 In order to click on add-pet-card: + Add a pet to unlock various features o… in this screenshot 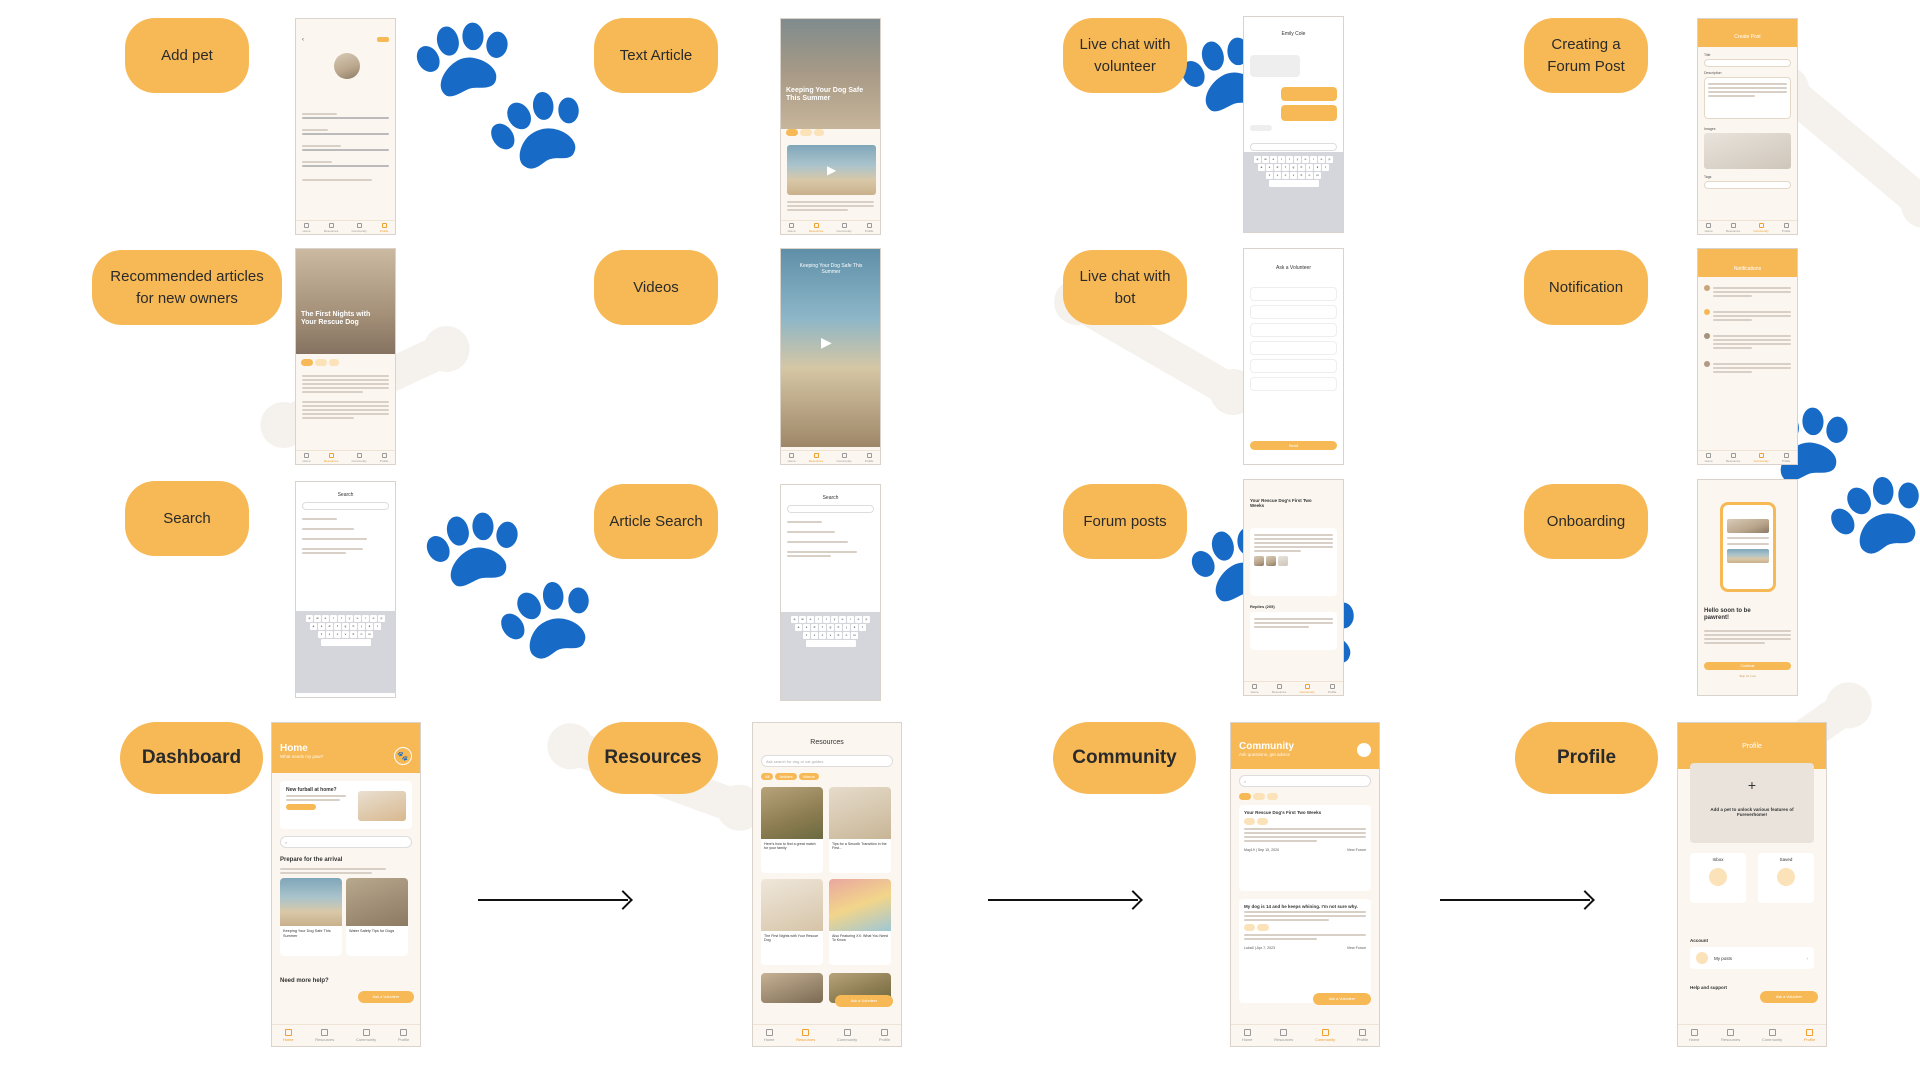, I will do `click(1752, 803)`.